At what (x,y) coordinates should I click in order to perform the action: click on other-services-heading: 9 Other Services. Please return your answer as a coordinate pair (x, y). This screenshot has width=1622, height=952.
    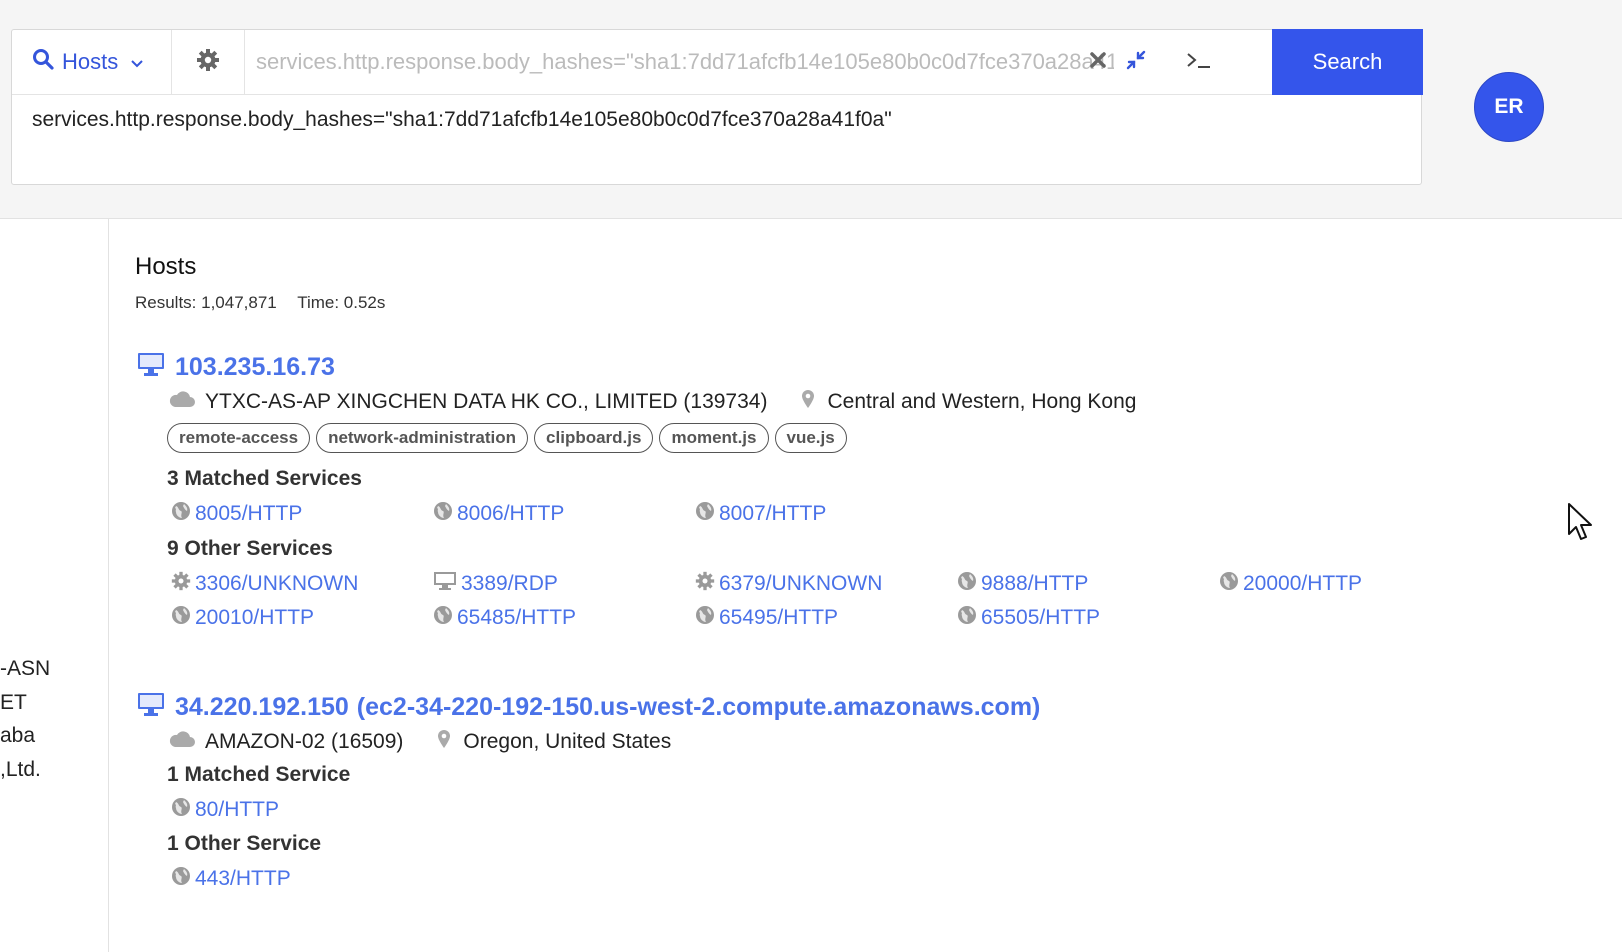
    Looking at the image, I should click on (250, 548).